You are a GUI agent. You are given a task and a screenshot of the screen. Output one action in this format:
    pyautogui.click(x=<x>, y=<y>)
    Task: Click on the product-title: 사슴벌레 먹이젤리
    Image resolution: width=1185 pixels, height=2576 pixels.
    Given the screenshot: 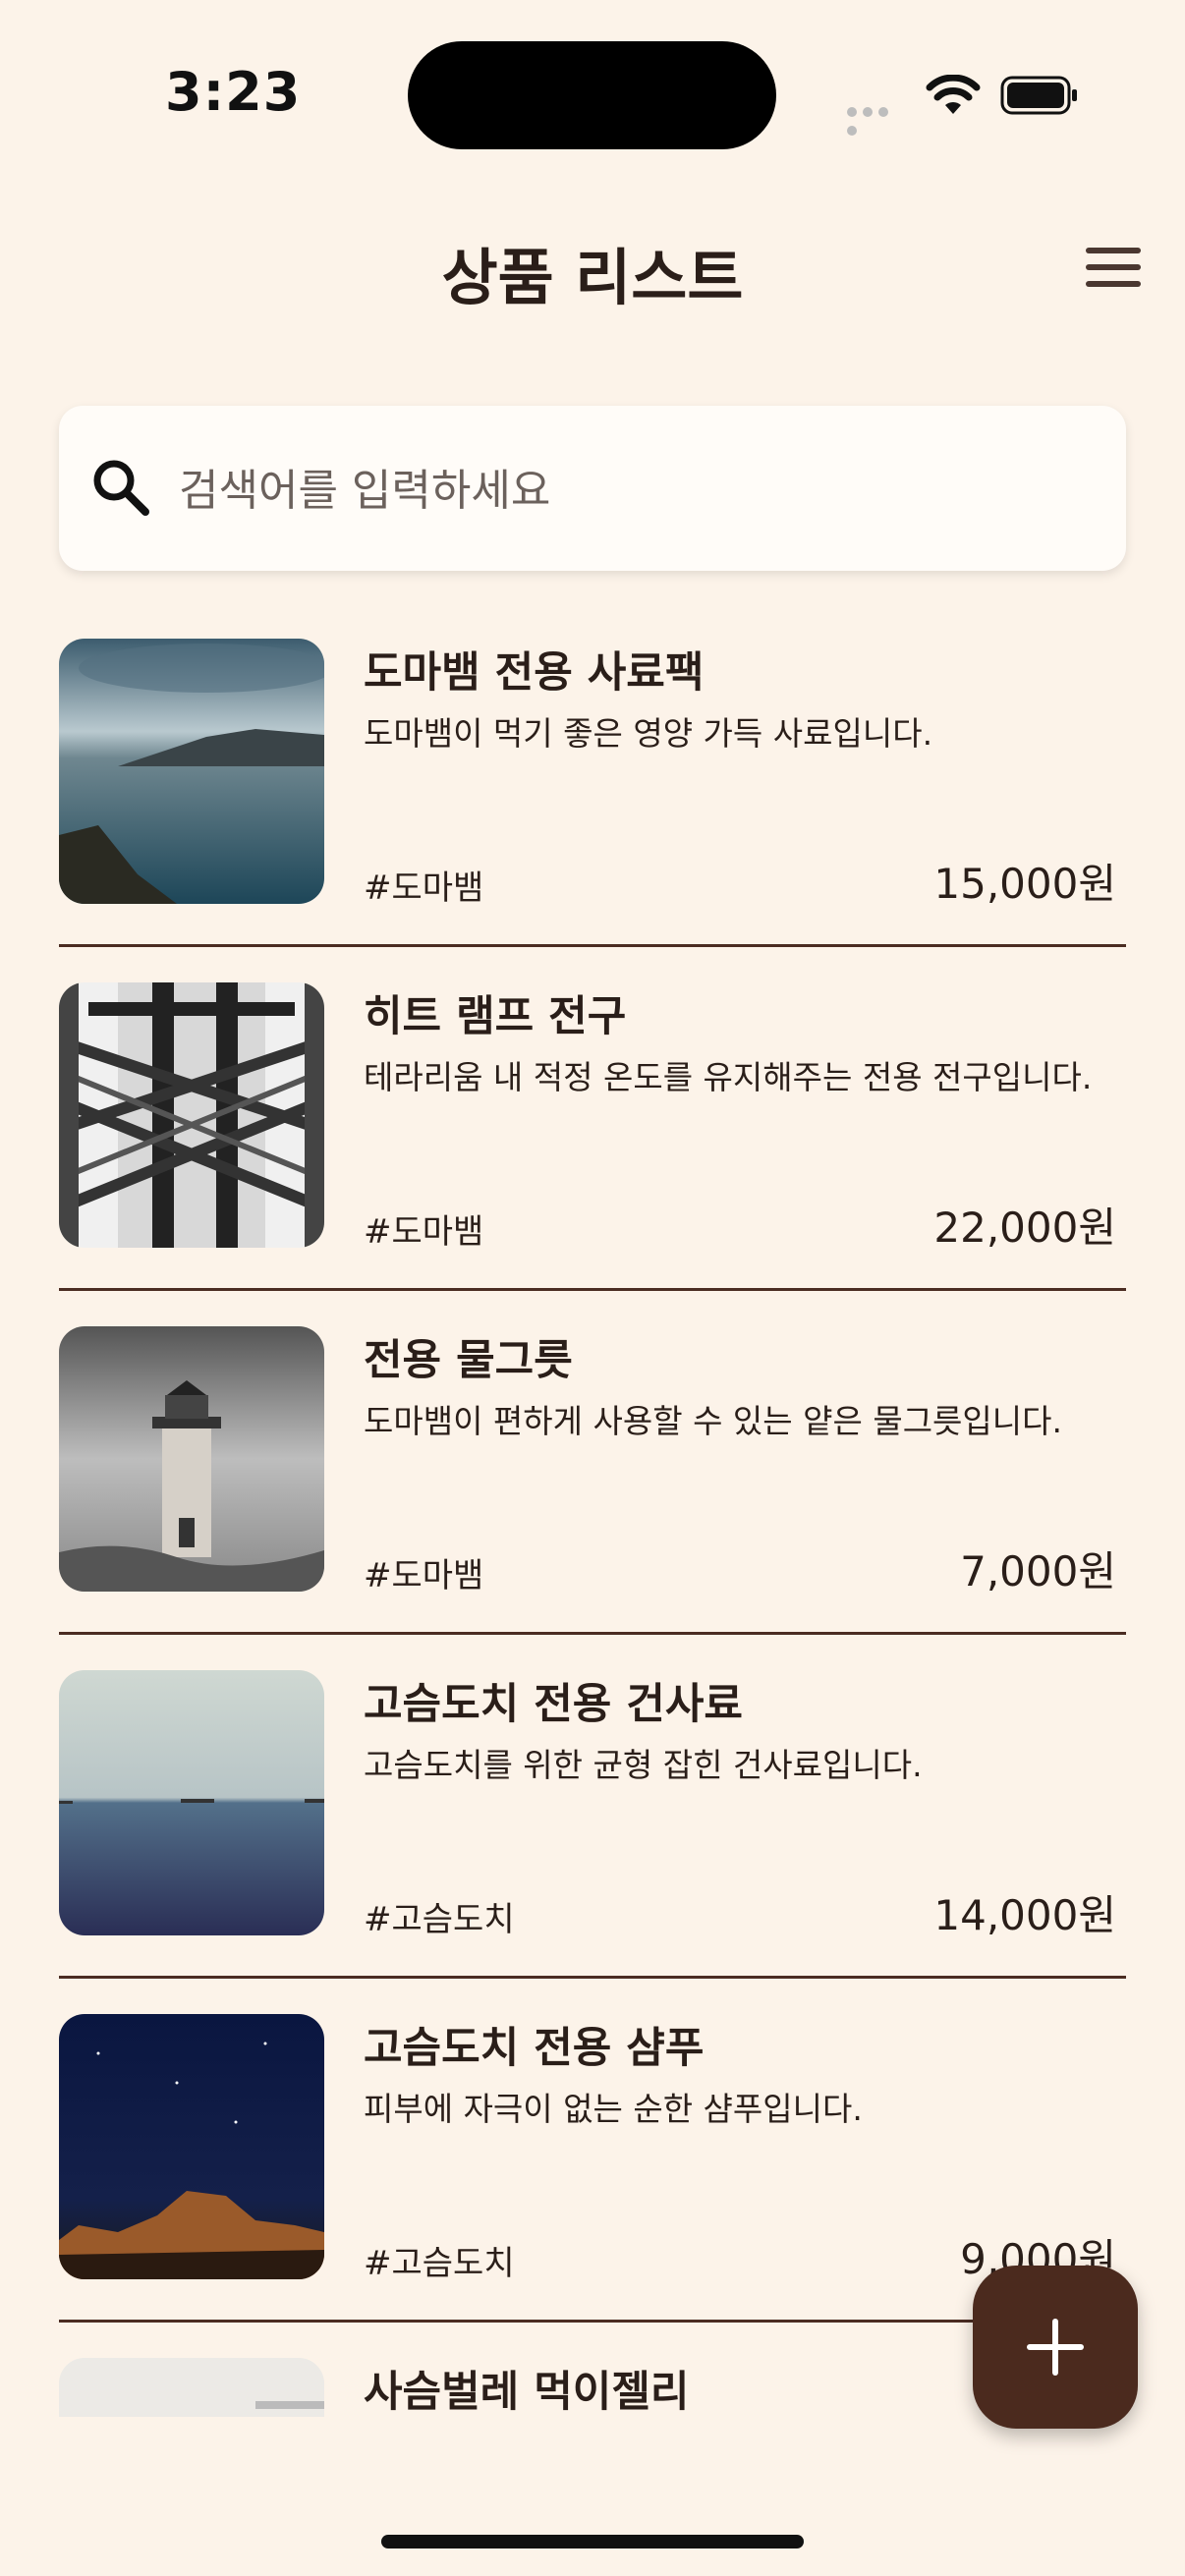 What is the action you would take?
    pyautogui.click(x=527, y=2392)
    